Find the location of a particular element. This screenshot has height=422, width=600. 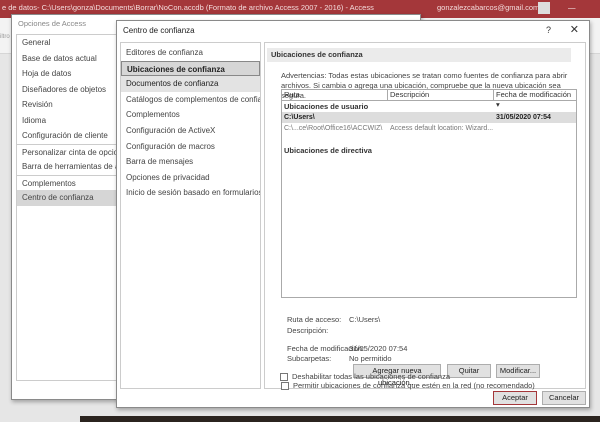

group-user-locations: Ubicaciones de usuario is located at coordinates (326, 106).